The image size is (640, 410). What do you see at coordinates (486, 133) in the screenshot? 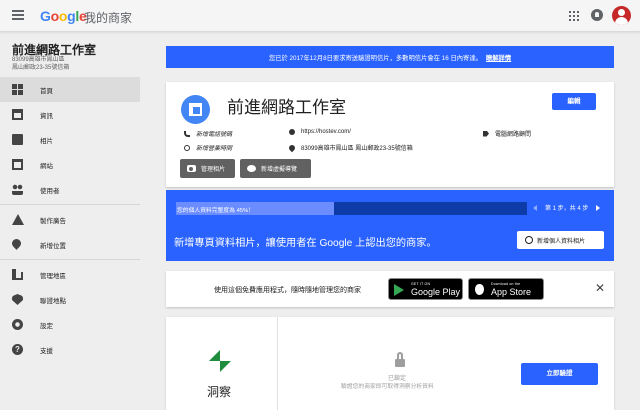
I see `tag-icon` at bounding box center [486, 133].